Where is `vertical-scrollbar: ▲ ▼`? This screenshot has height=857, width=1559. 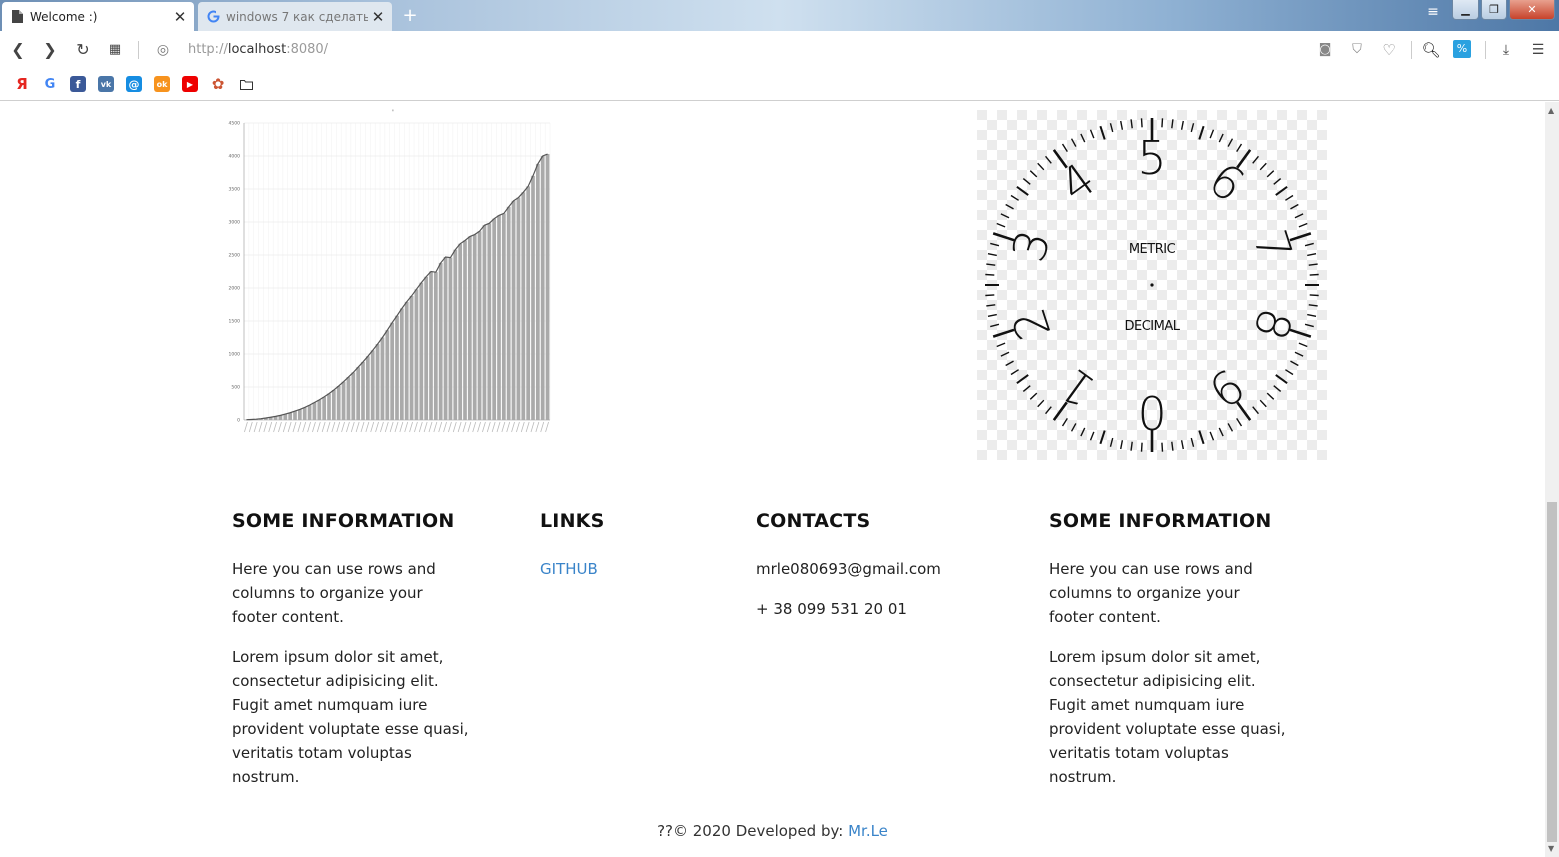 vertical-scrollbar: ▲ ▼ is located at coordinates (1552, 479).